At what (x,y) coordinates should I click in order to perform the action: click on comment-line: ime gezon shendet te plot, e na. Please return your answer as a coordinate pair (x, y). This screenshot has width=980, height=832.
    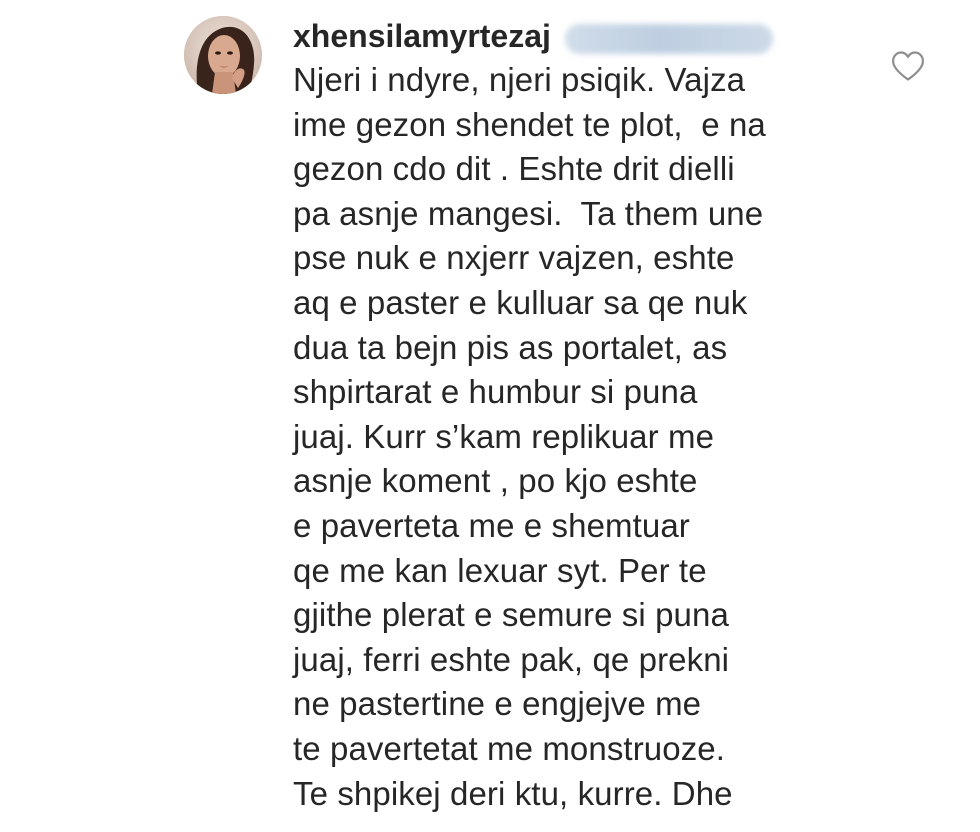
    Looking at the image, I should click on (529, 124).